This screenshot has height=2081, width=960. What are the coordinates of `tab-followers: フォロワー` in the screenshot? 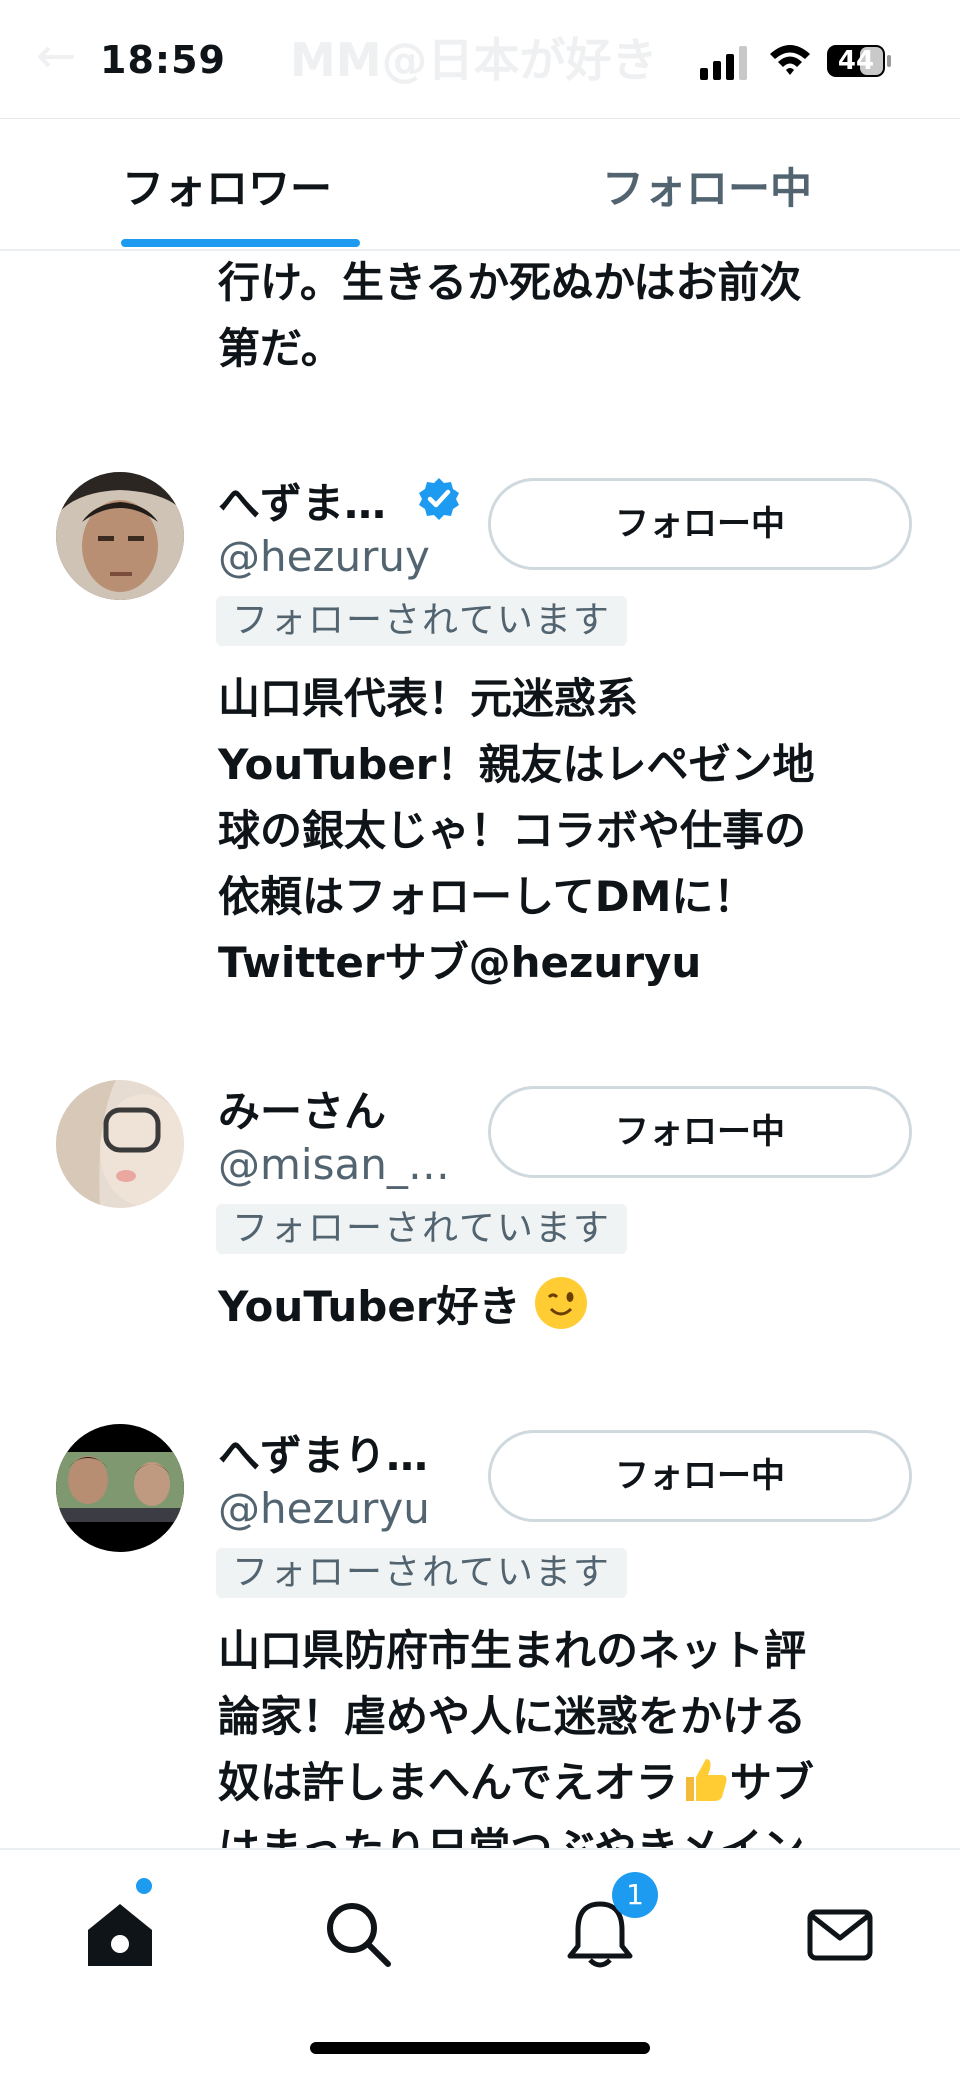 It's located at (227, 185).